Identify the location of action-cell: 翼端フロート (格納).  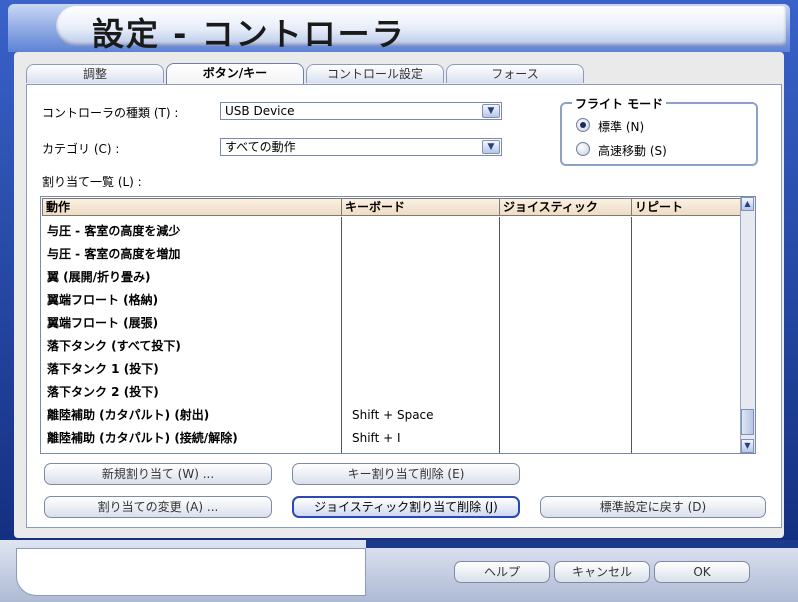
(103, 300).